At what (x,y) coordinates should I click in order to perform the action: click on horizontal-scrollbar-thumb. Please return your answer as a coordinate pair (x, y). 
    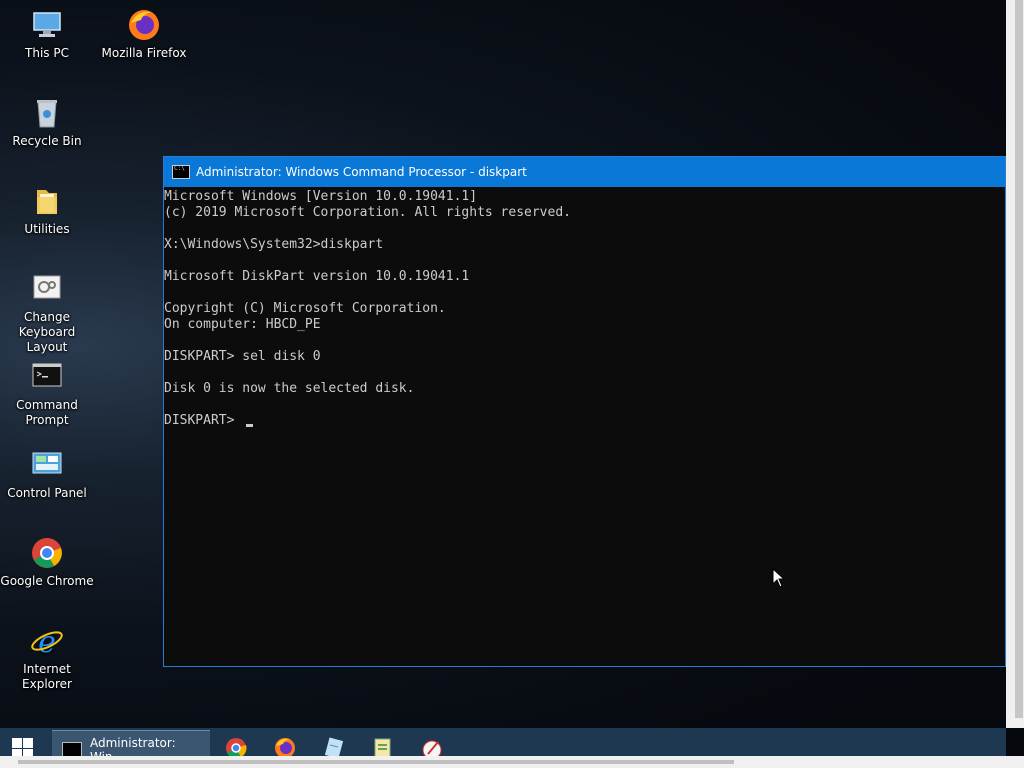
    Looking at the image, I should click on (376, 762).